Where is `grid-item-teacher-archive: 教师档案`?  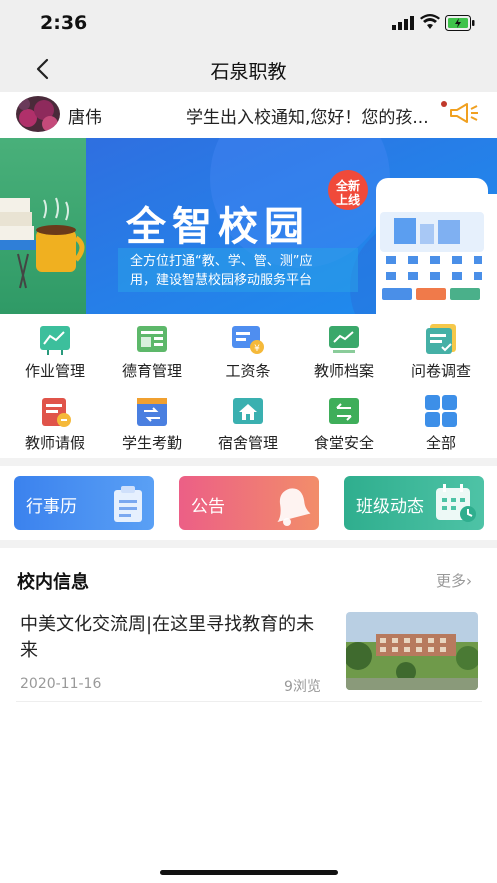 grid-item-teacher-archive: 教师档案 is located at coordinates (344, 351).